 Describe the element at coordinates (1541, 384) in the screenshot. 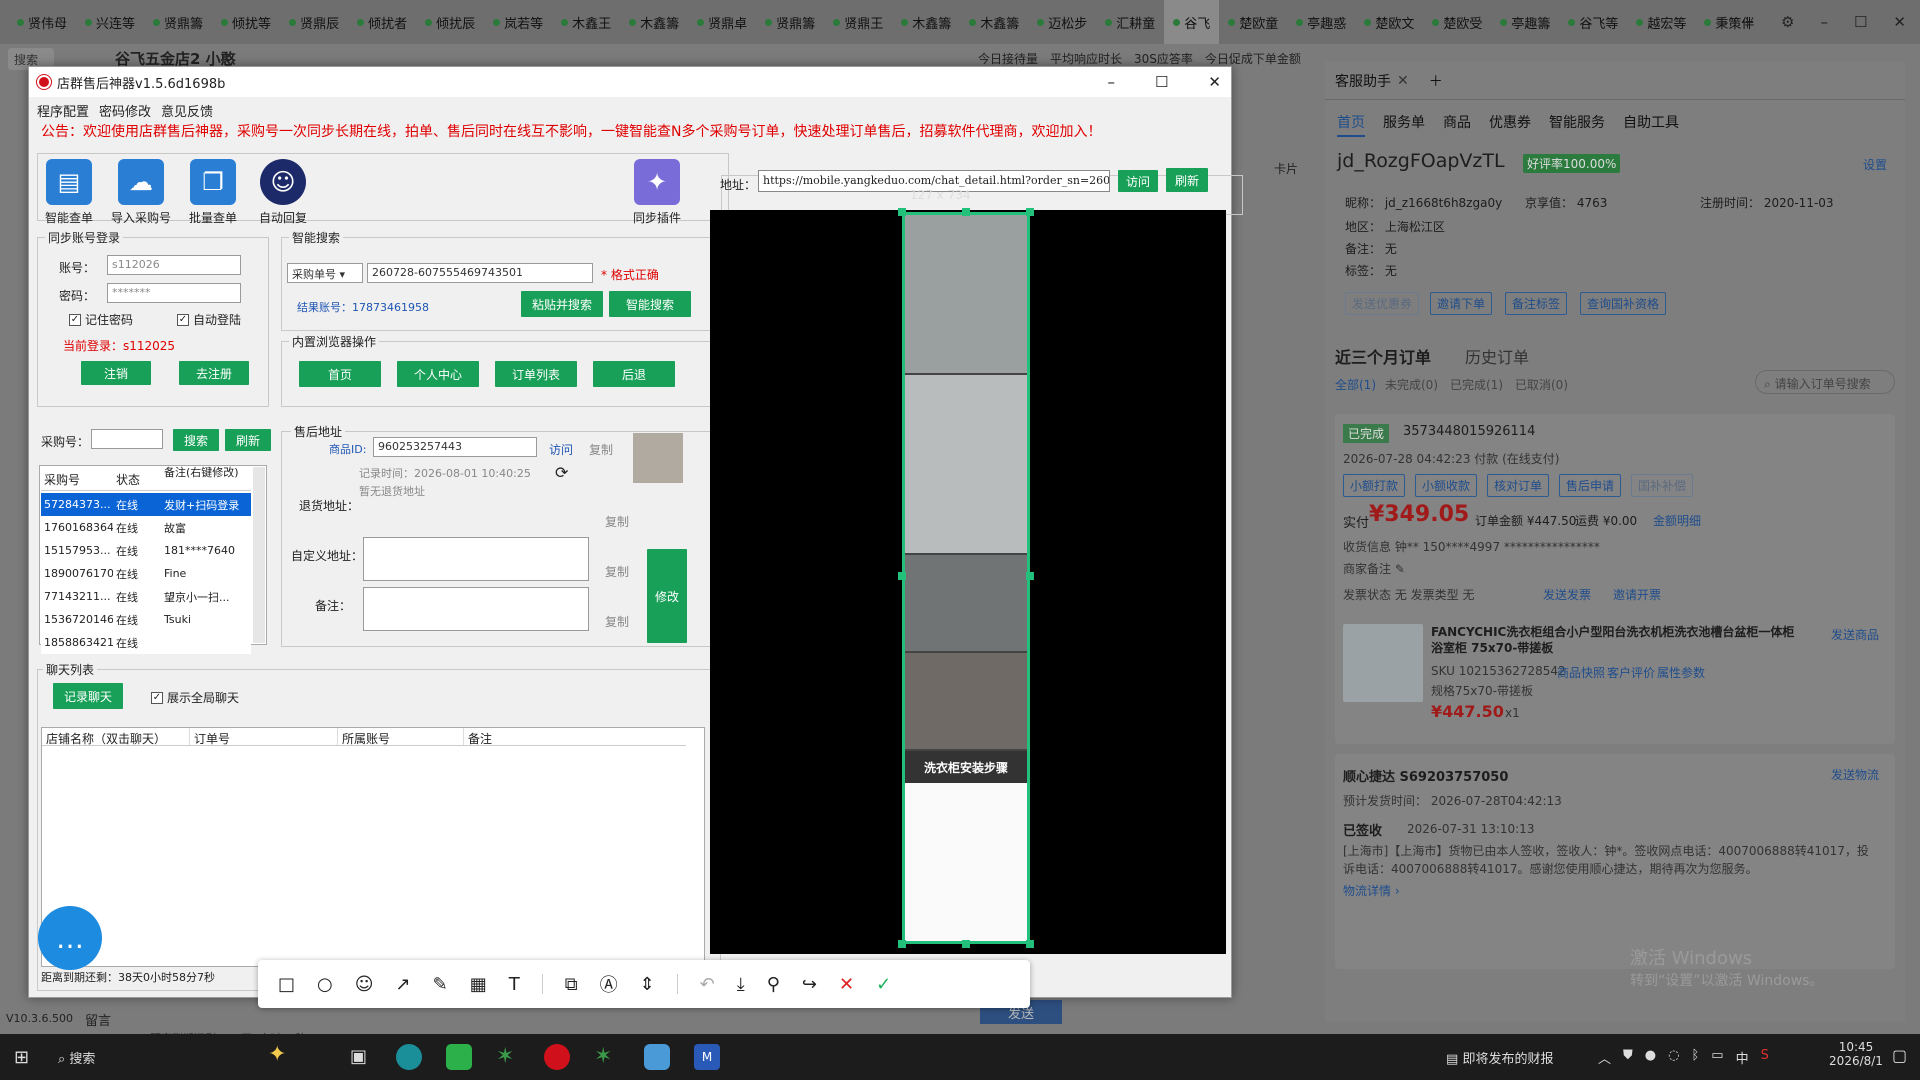

I see `filter-cancelled: 已取消(0)` at that location.